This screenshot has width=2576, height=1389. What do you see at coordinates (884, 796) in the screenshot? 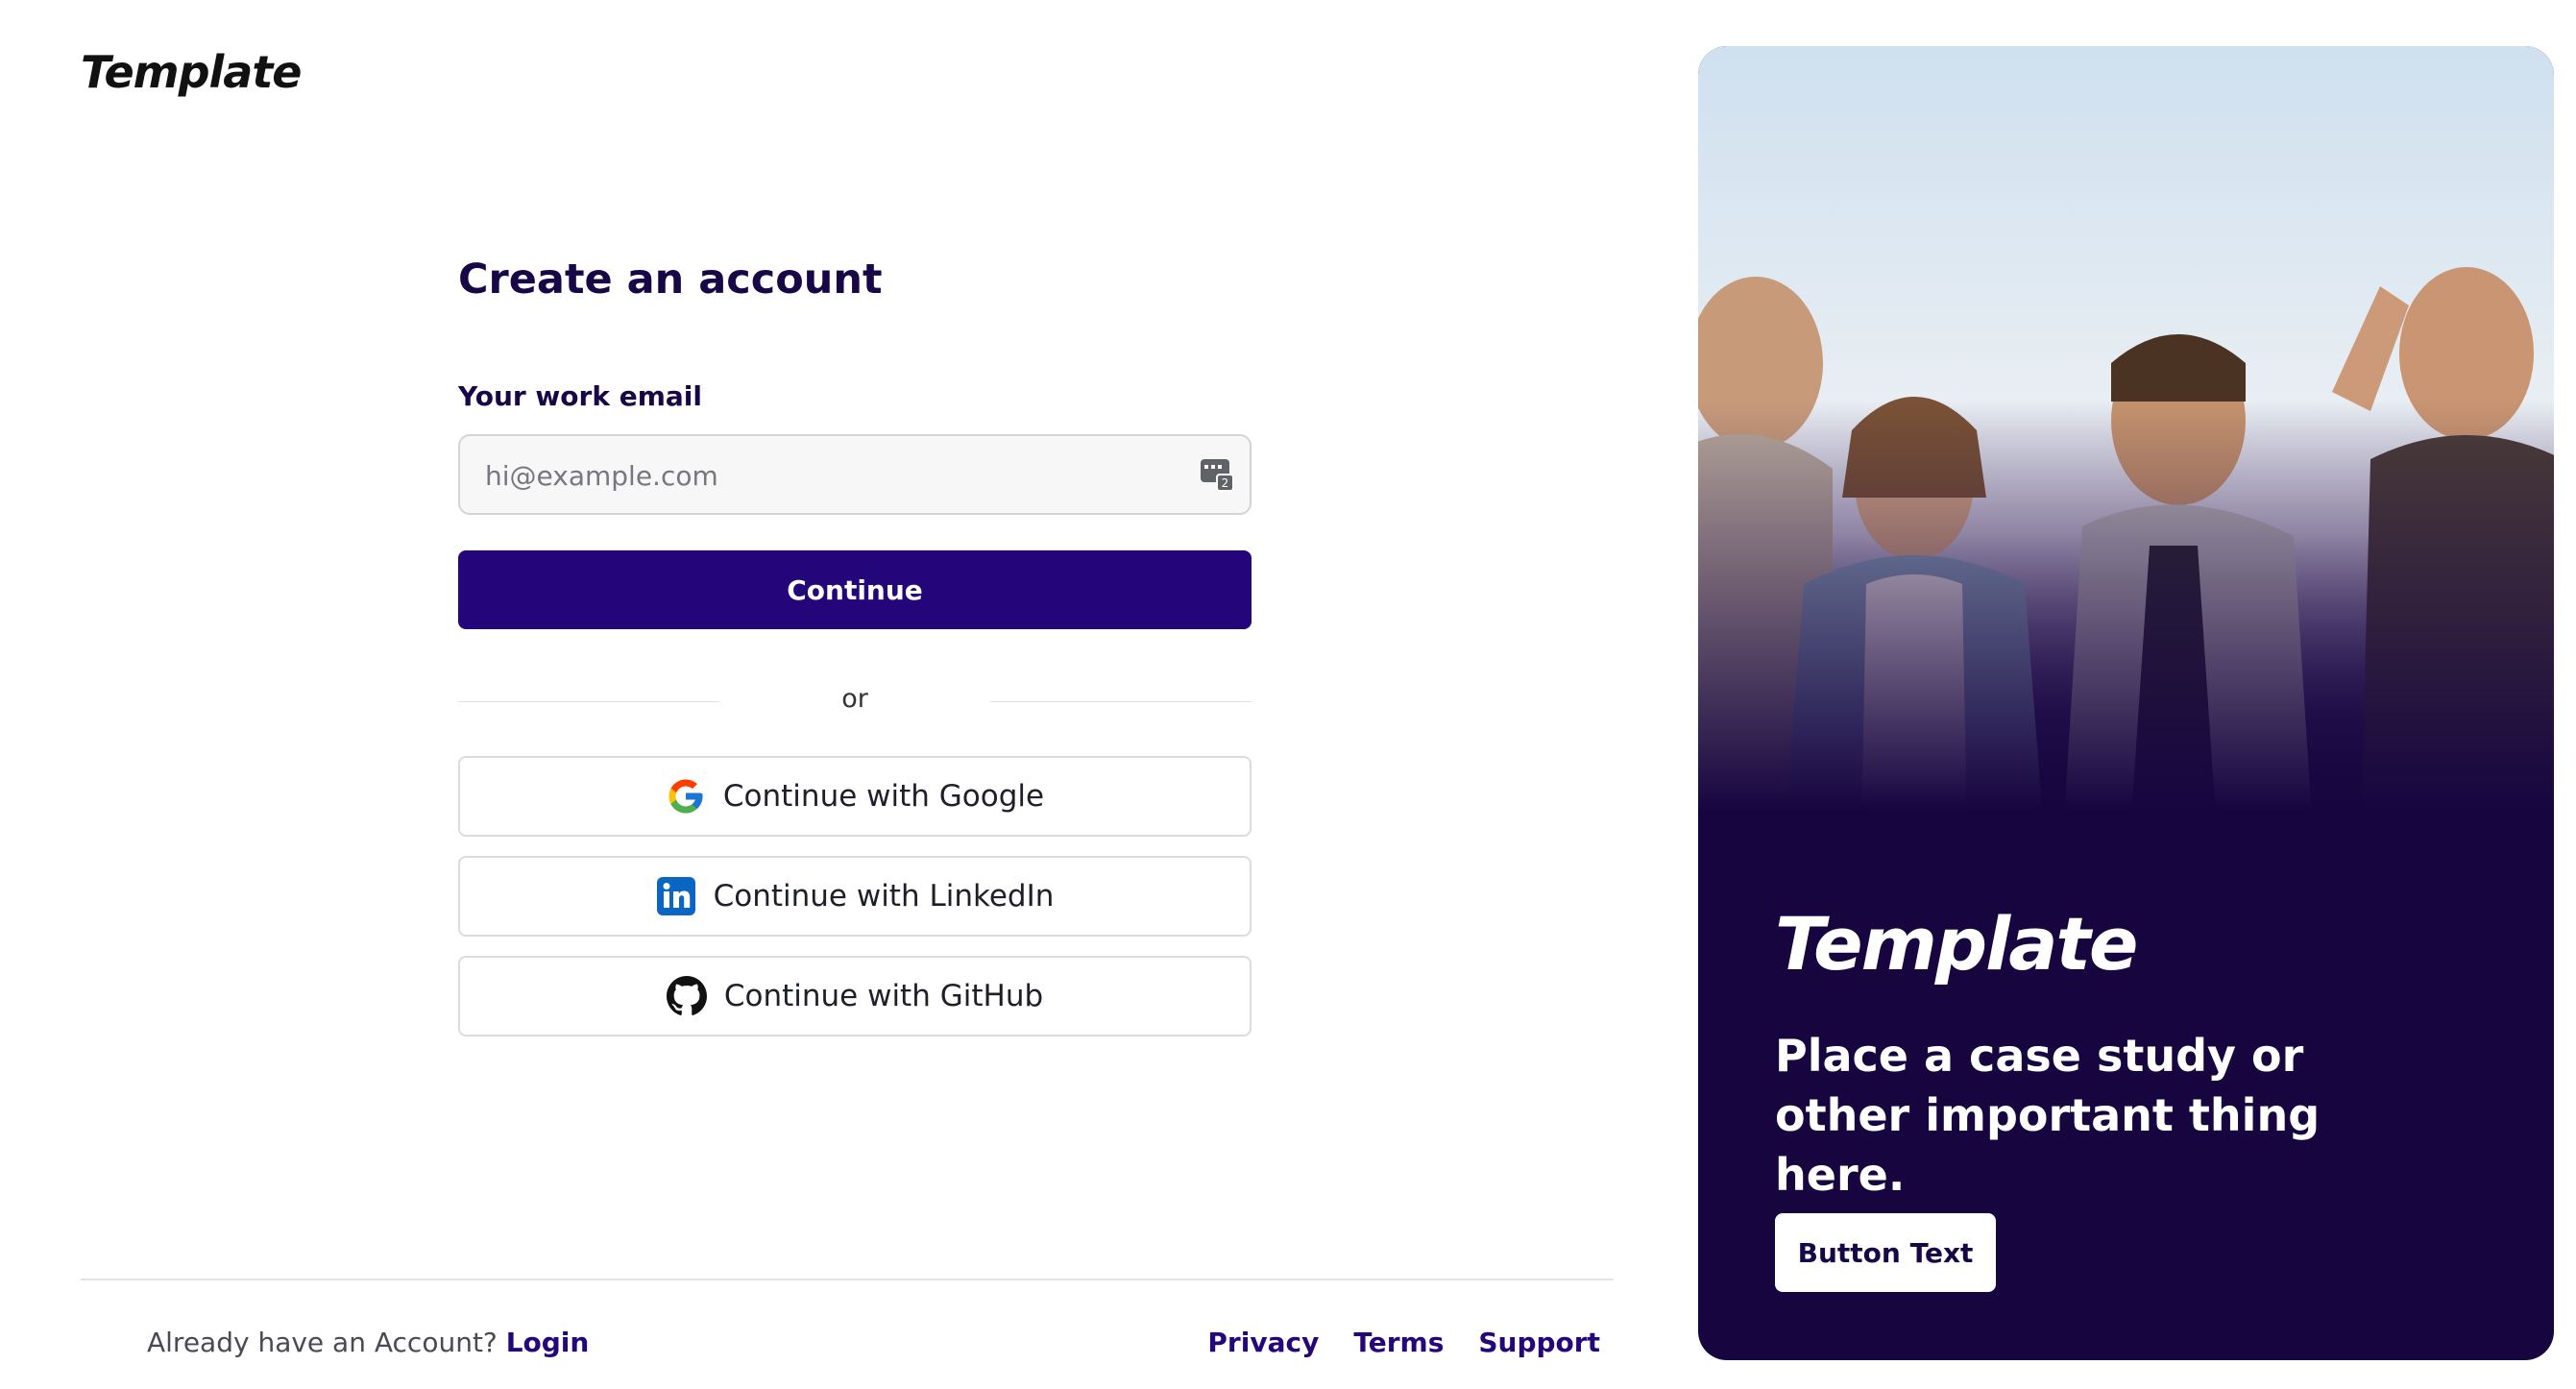
I see `google-button-label: Continue with Google` at bounding box center [884, 796].